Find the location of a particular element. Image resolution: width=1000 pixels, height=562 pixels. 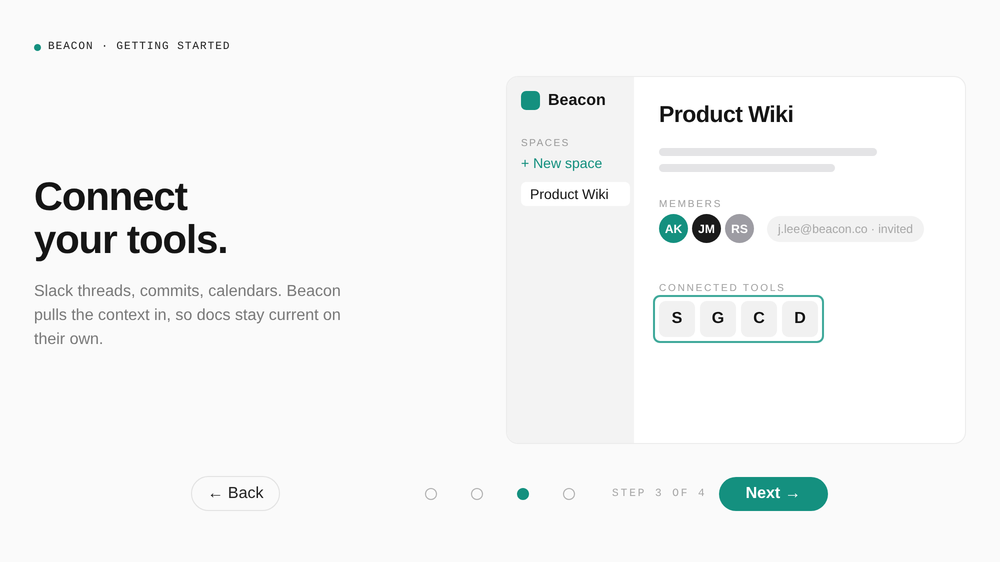

tool-tile: G is located at coordinates (718, 319).